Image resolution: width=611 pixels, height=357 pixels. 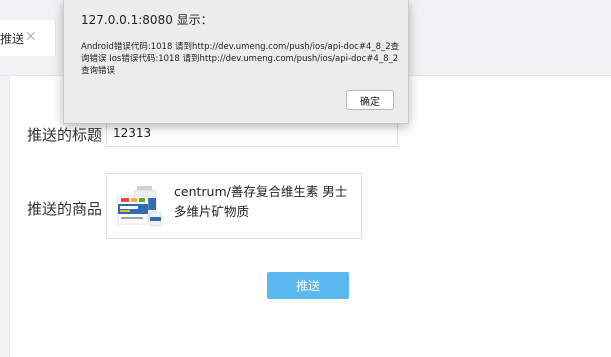 I want to click on tab-push: 推送 ✕, so click(x=28, y=38).